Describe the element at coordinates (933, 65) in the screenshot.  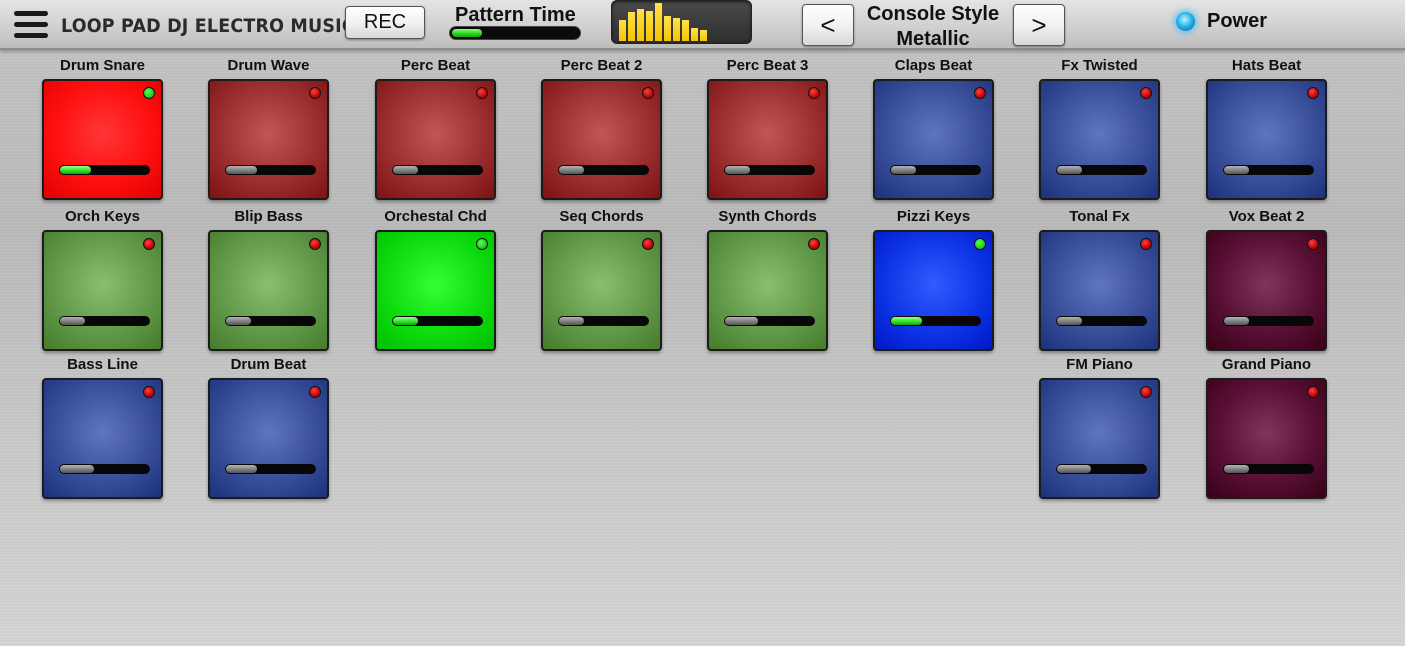
I see `pad-label: Claps Beat` at that location.